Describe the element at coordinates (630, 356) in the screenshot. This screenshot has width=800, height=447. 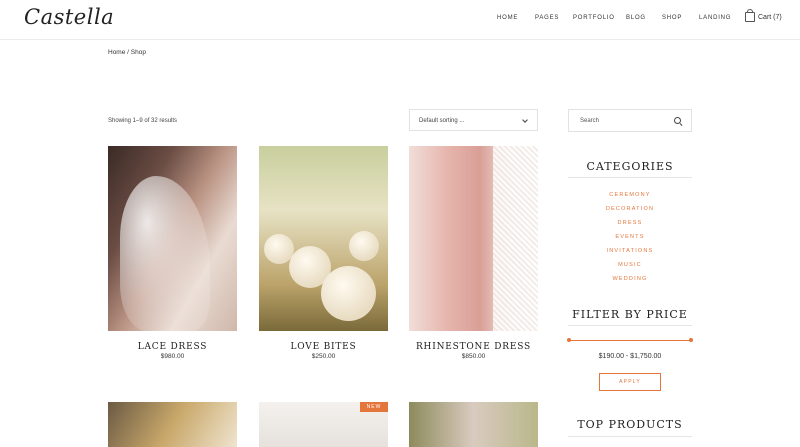
I see `price-range-text: $190.00 - $1,750.00` at that location.